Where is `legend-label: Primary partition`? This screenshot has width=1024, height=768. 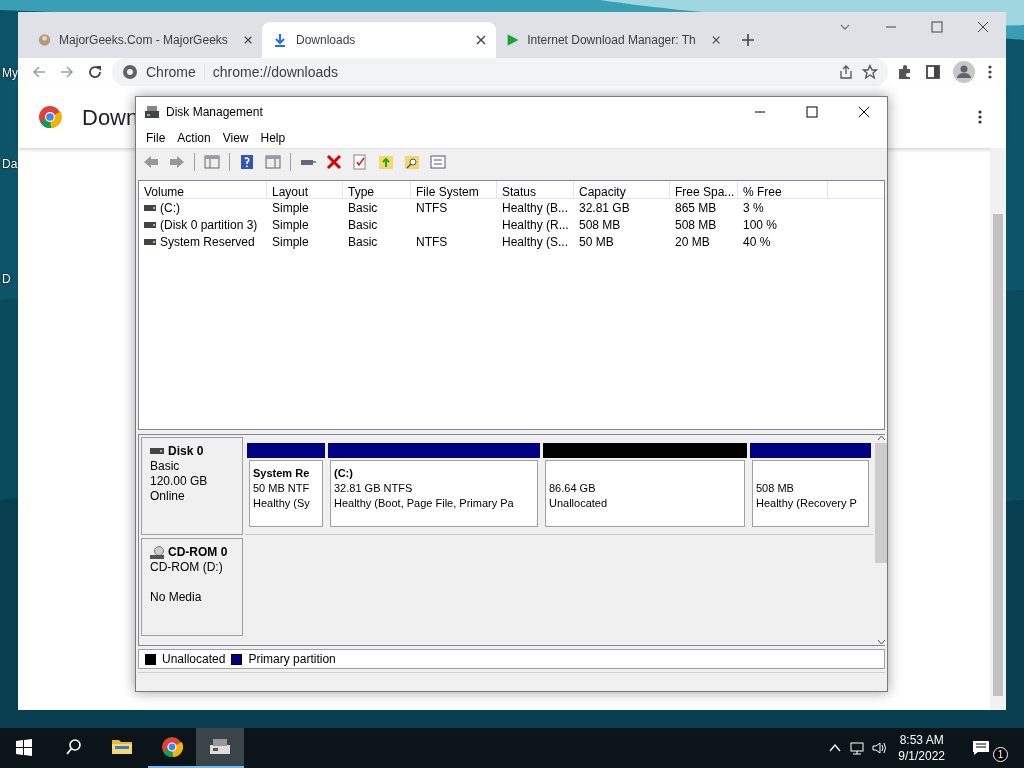
legend-label: Primary partition is located at coordinates (292, 659).